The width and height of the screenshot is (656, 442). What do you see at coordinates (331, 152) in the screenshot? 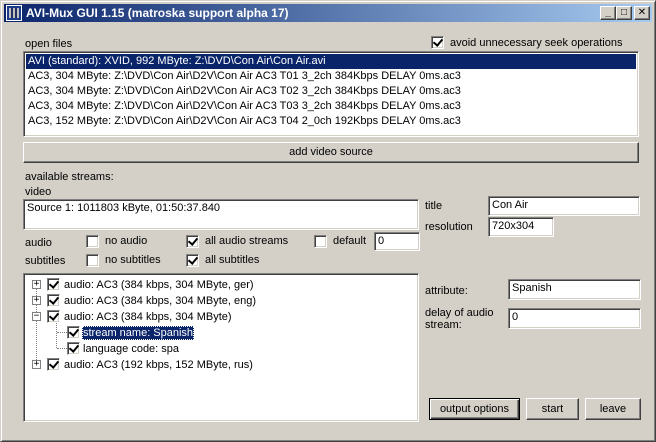
I see `add-video-source-button: add video source` at bounding box center [331, 152].